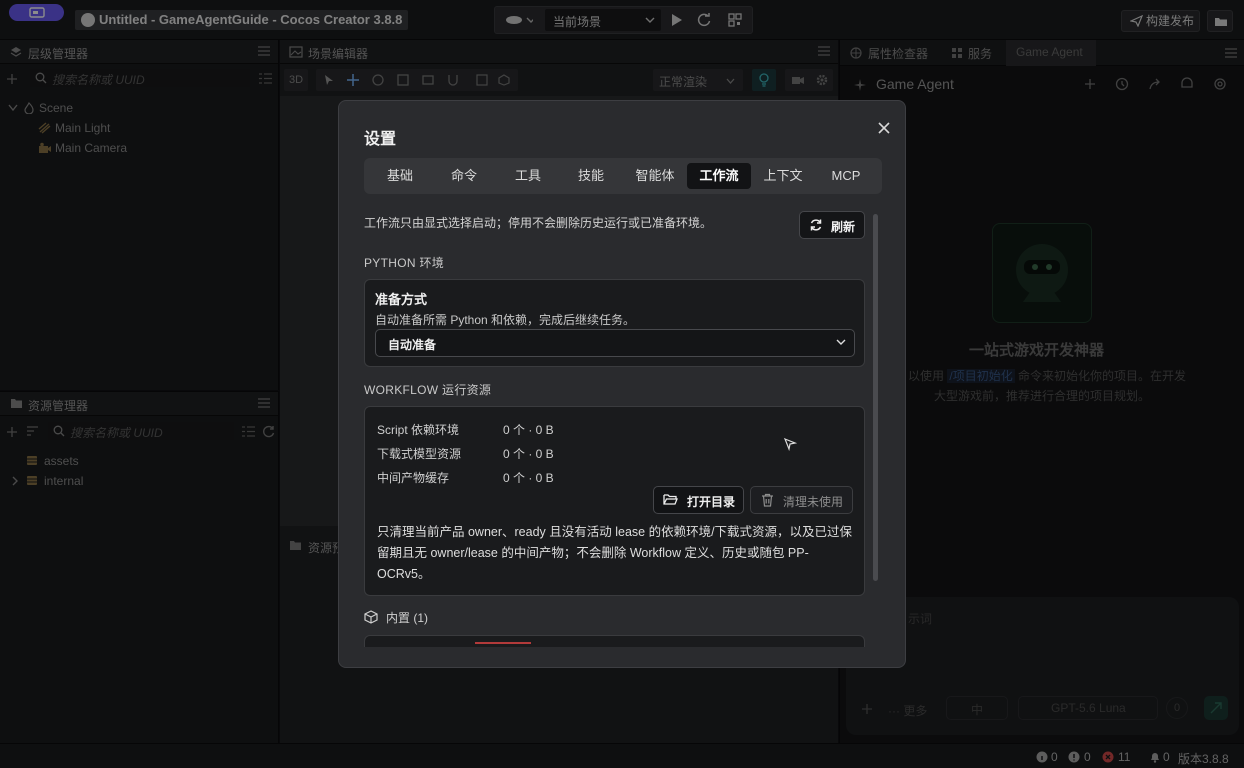 The height and width of the screenshot is (768, 1244). I want to click on prep-method-select: 自动准备, so click(615, 343).